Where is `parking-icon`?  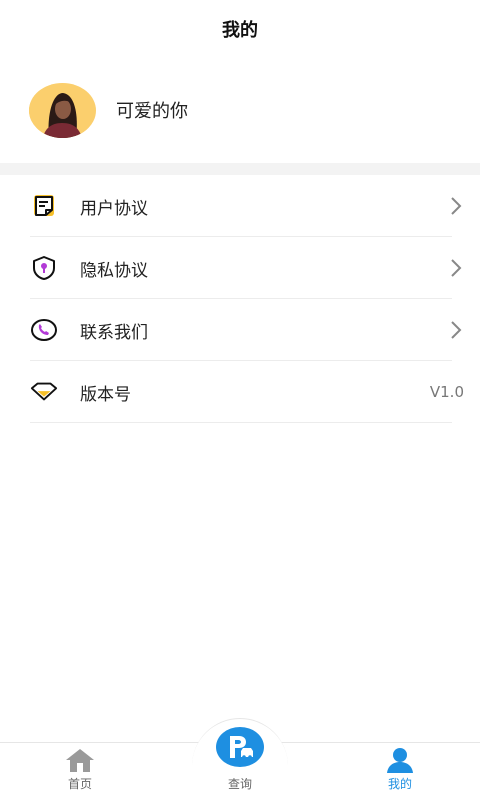 parking-icon is located at coordinates (241, 747).